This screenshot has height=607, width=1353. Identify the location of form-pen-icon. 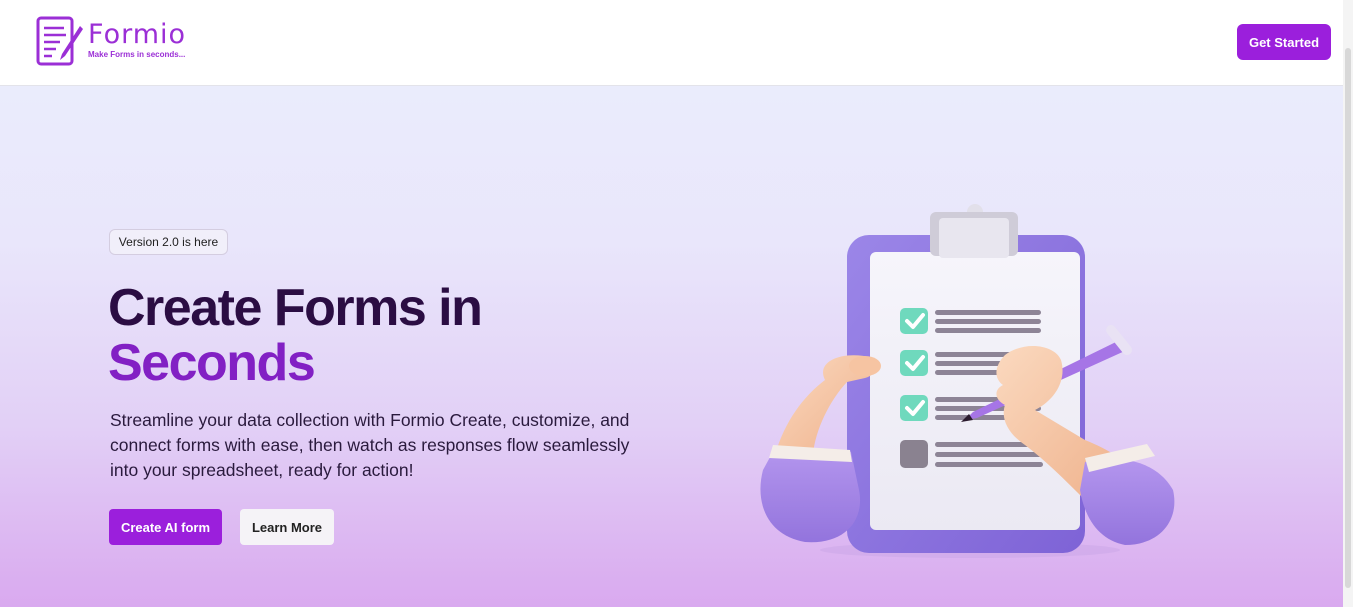
(59, 41).